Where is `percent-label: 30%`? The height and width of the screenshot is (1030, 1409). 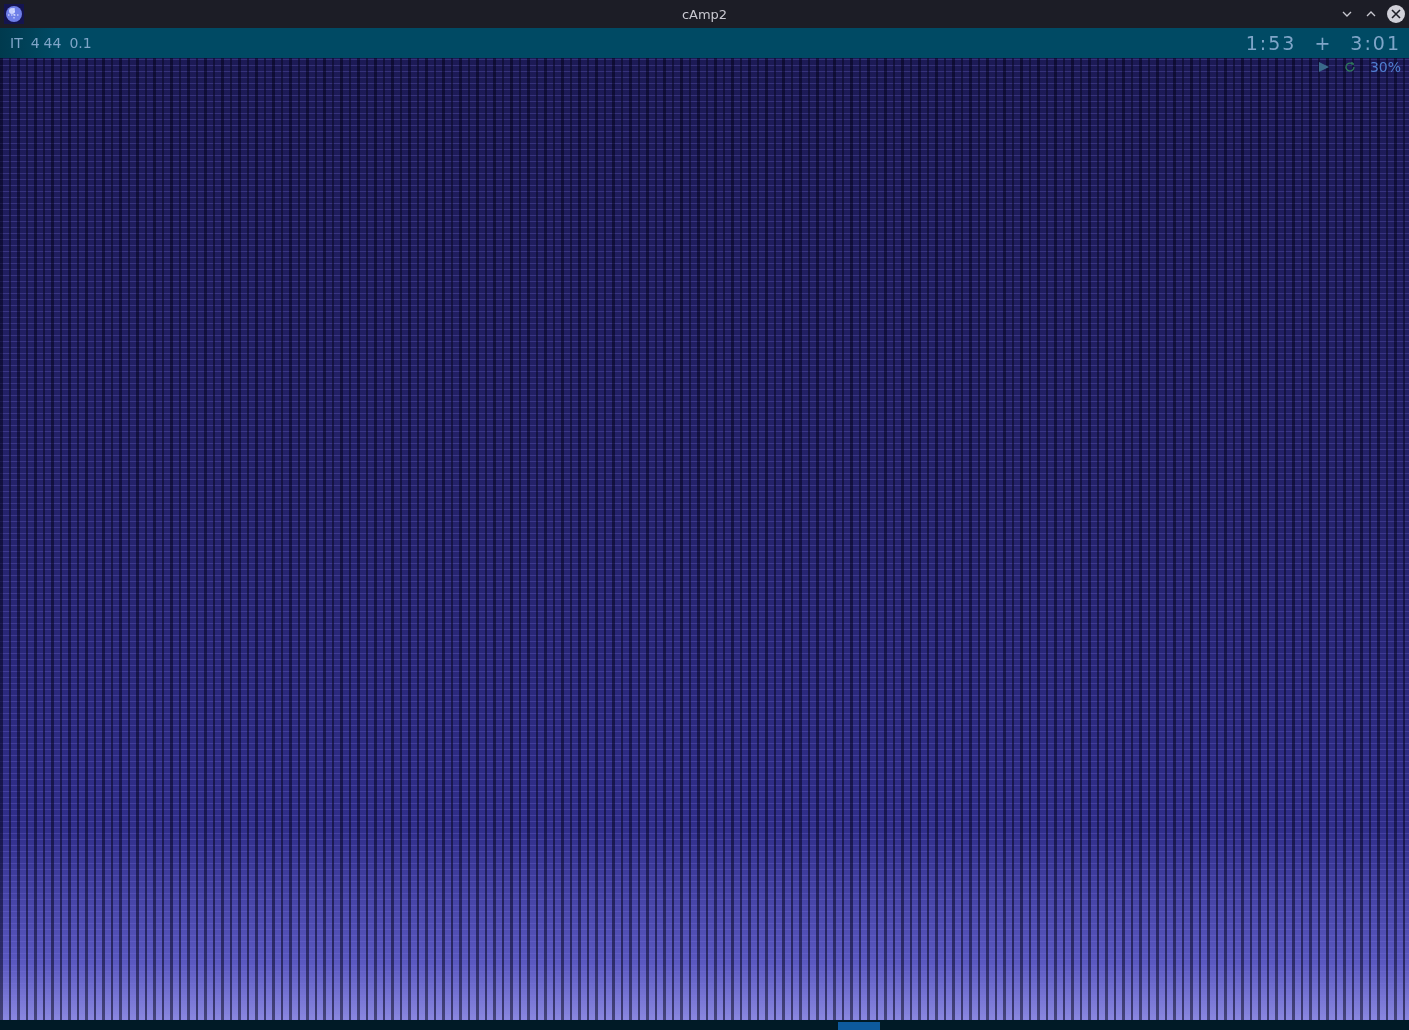
percent-label: 30% is located at coordinates (1385, 67).